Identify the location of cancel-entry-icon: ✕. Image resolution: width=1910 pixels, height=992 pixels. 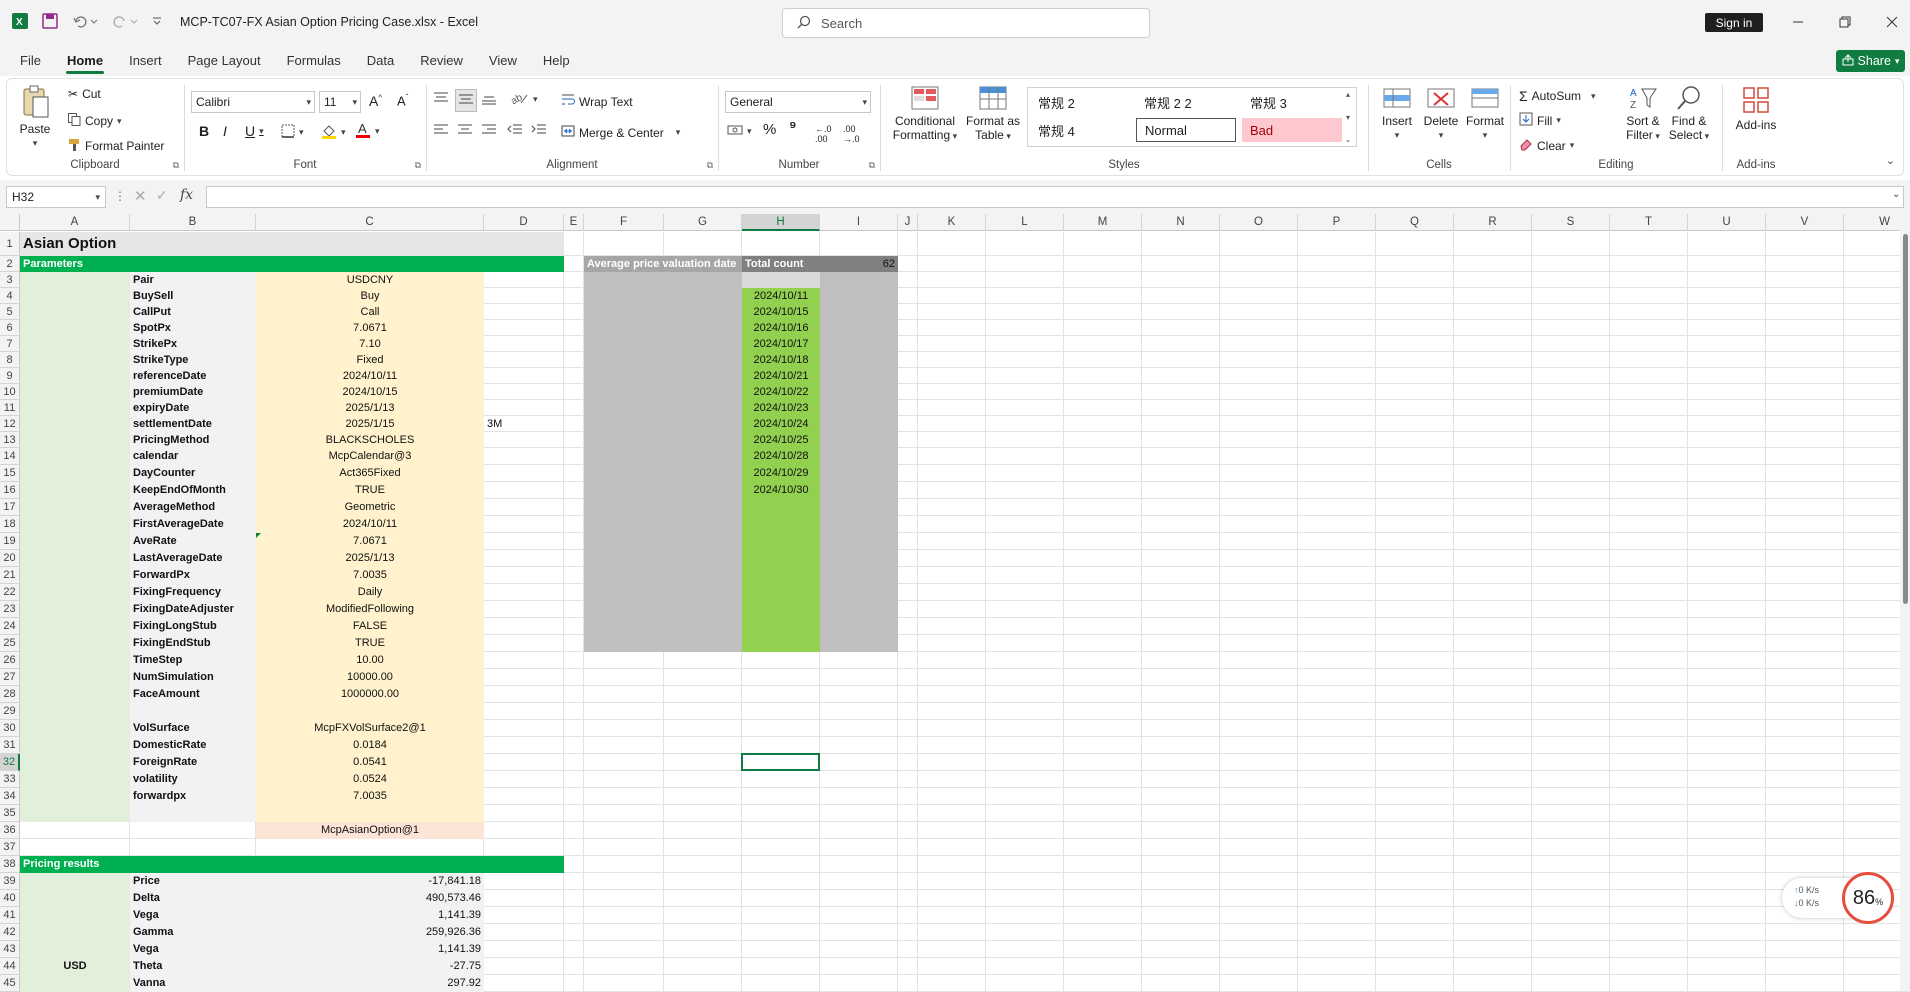
(140, 196).